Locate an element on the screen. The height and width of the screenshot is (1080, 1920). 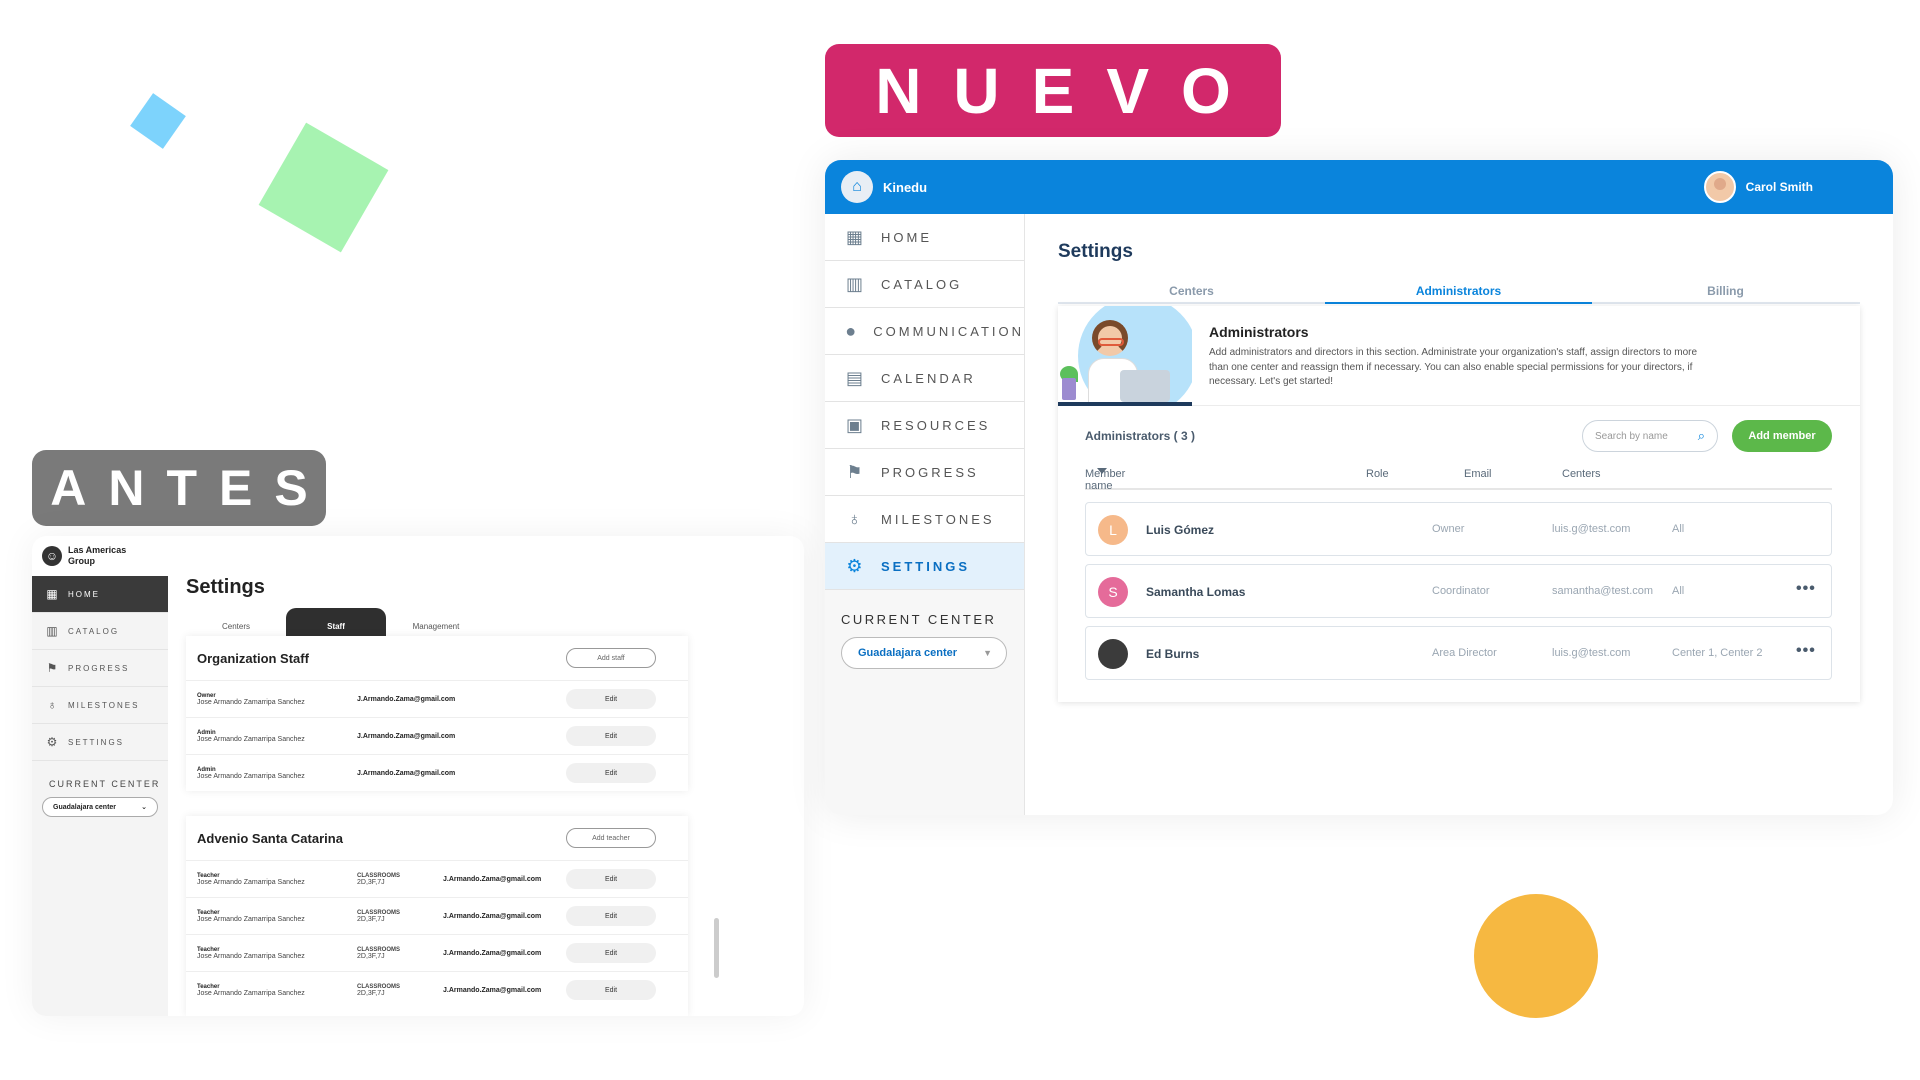
table-header: Member name Role Email Centers is located at coordinates (1458, 480).